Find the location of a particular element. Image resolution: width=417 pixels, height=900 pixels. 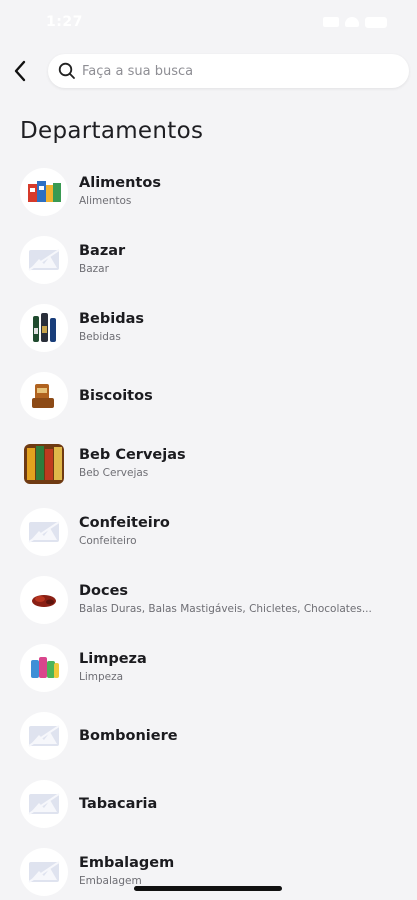

list-item: Bazar Bazar is located at coordinates (208, 260).